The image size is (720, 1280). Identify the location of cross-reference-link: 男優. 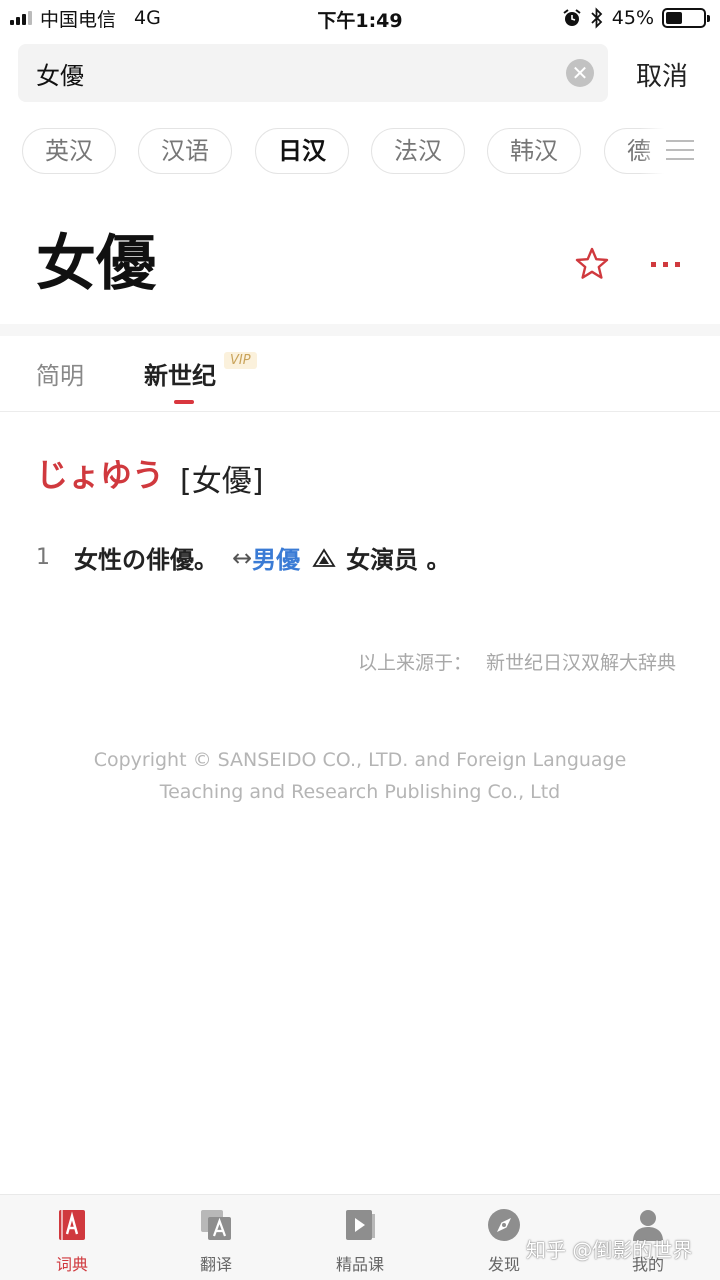
(276, 557).